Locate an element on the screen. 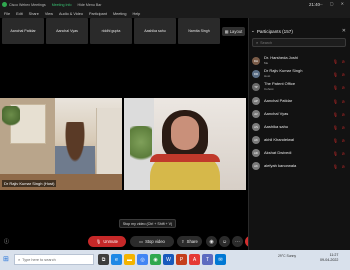  participant-search-input is located at coordinates (300, 42).